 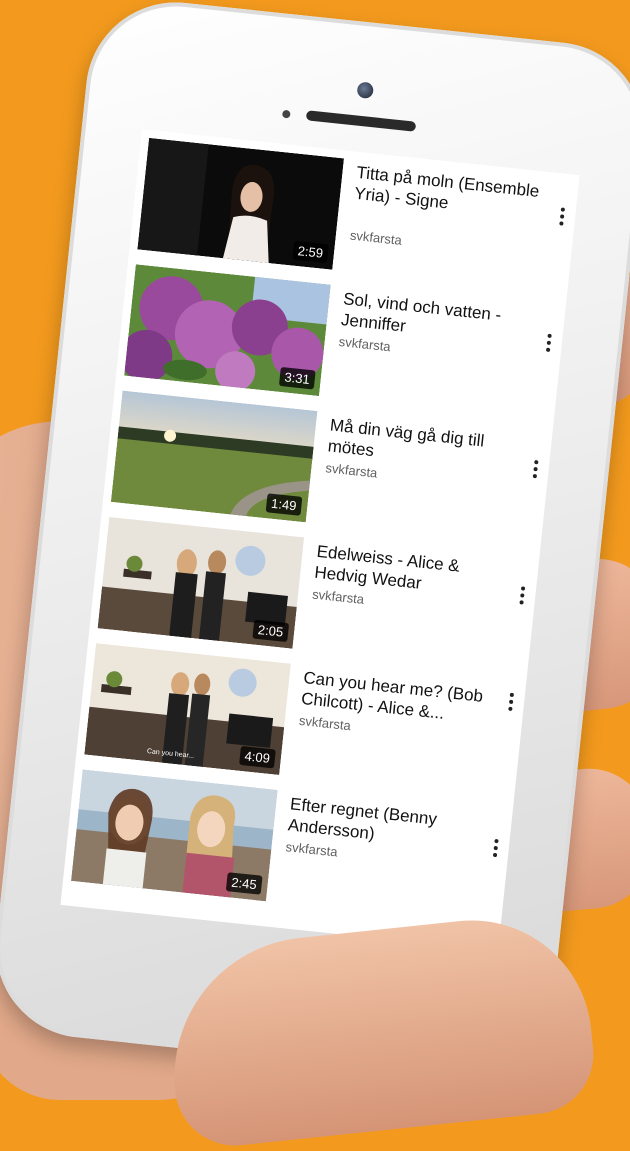 What do you see at coordinates (244, 883) in the screenshot?
I see `video-duration: 2:45` at bounding box center [244, 883].